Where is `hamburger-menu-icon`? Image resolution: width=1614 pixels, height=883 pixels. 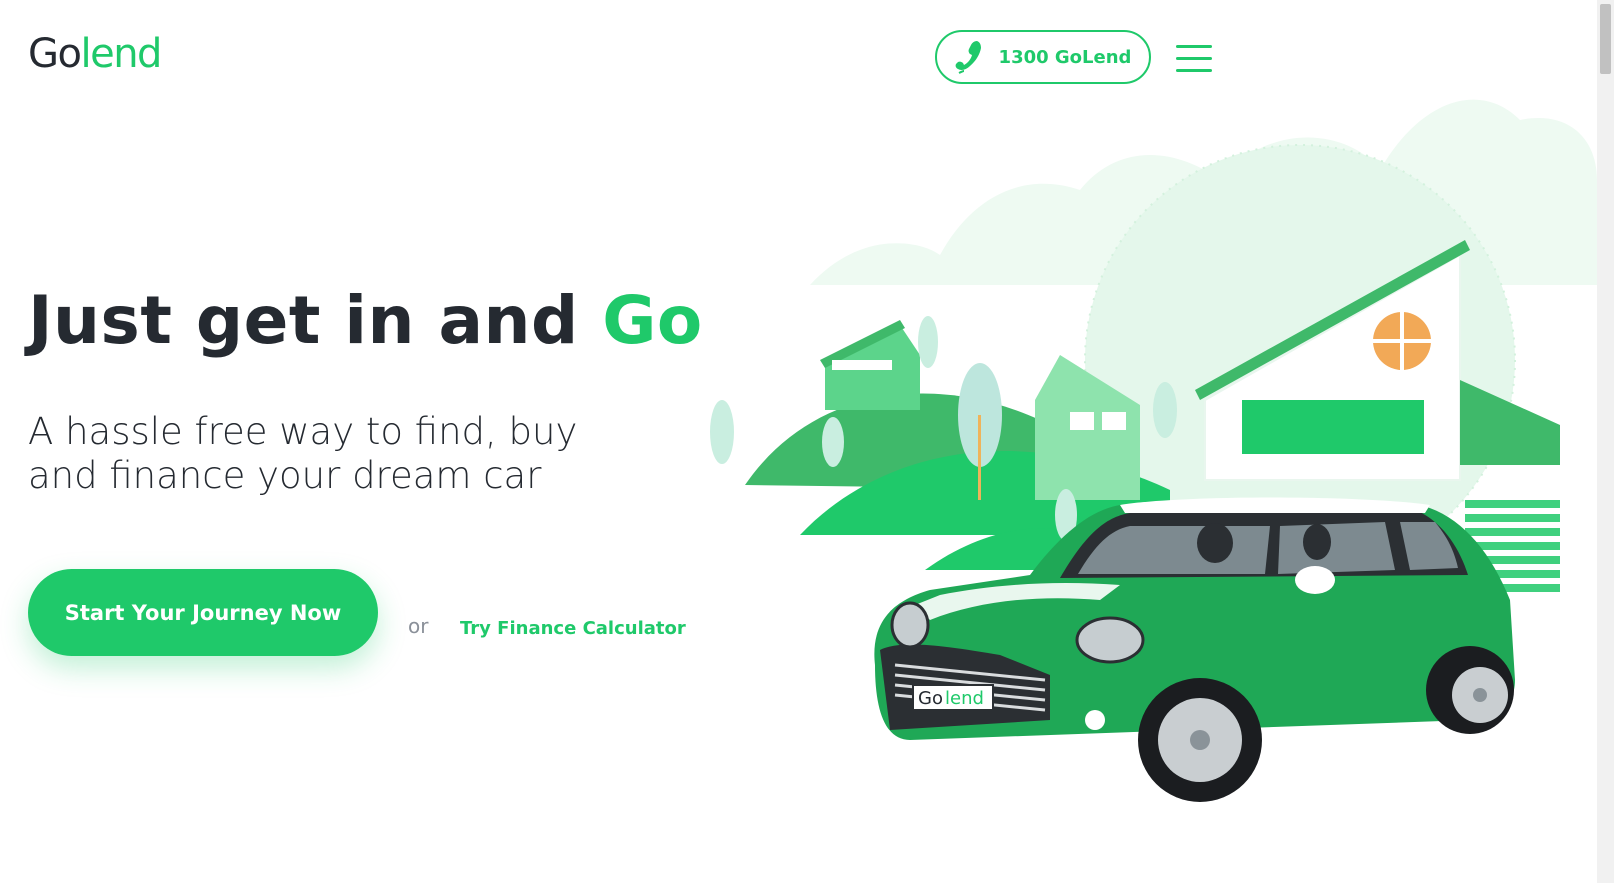 hamburger-menu-icon is located at coordinates (1194, 58).